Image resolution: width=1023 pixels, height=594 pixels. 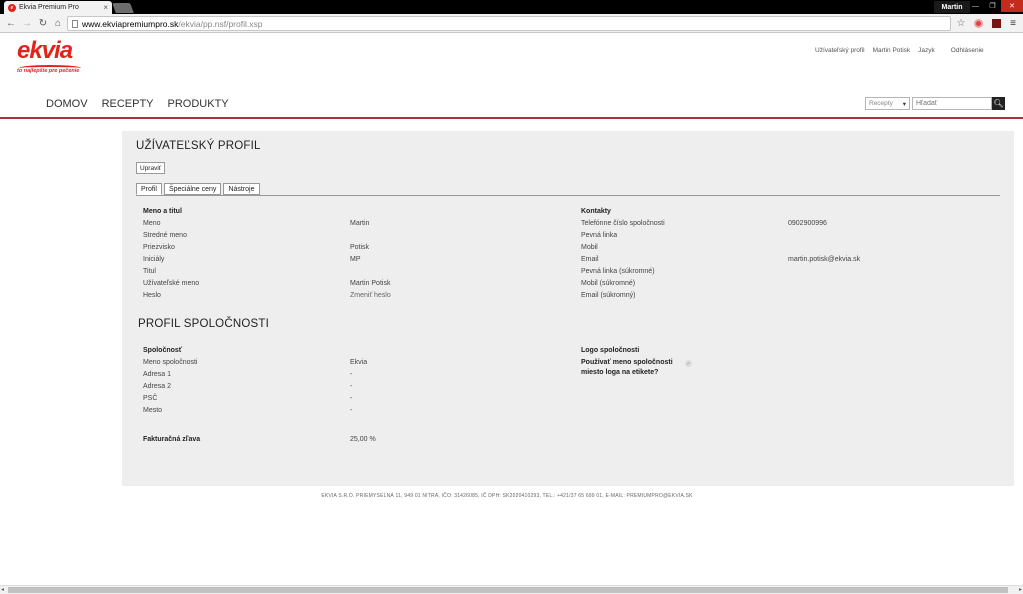 What do you see at coordinates (11, 23) in the screenshot?
I see `back-icon: ←` at bounding box center [11, 23].